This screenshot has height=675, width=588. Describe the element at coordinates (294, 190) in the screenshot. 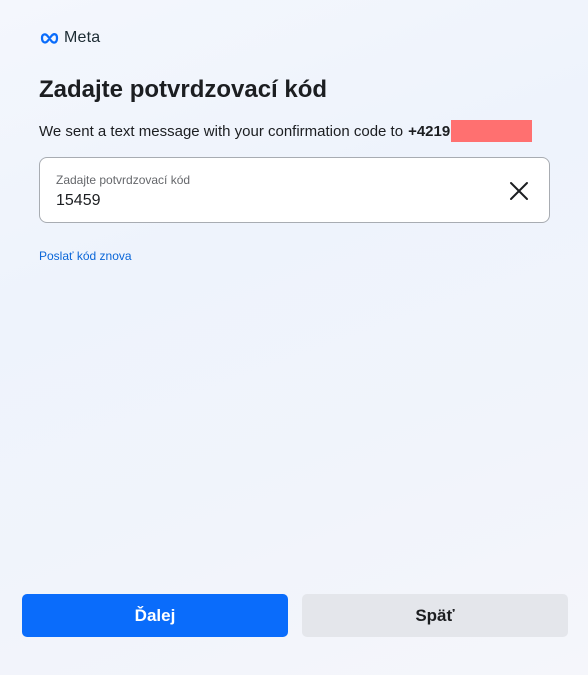

I see `confirmation-code-field: Zadajte potvrdzovací kód` at that location.